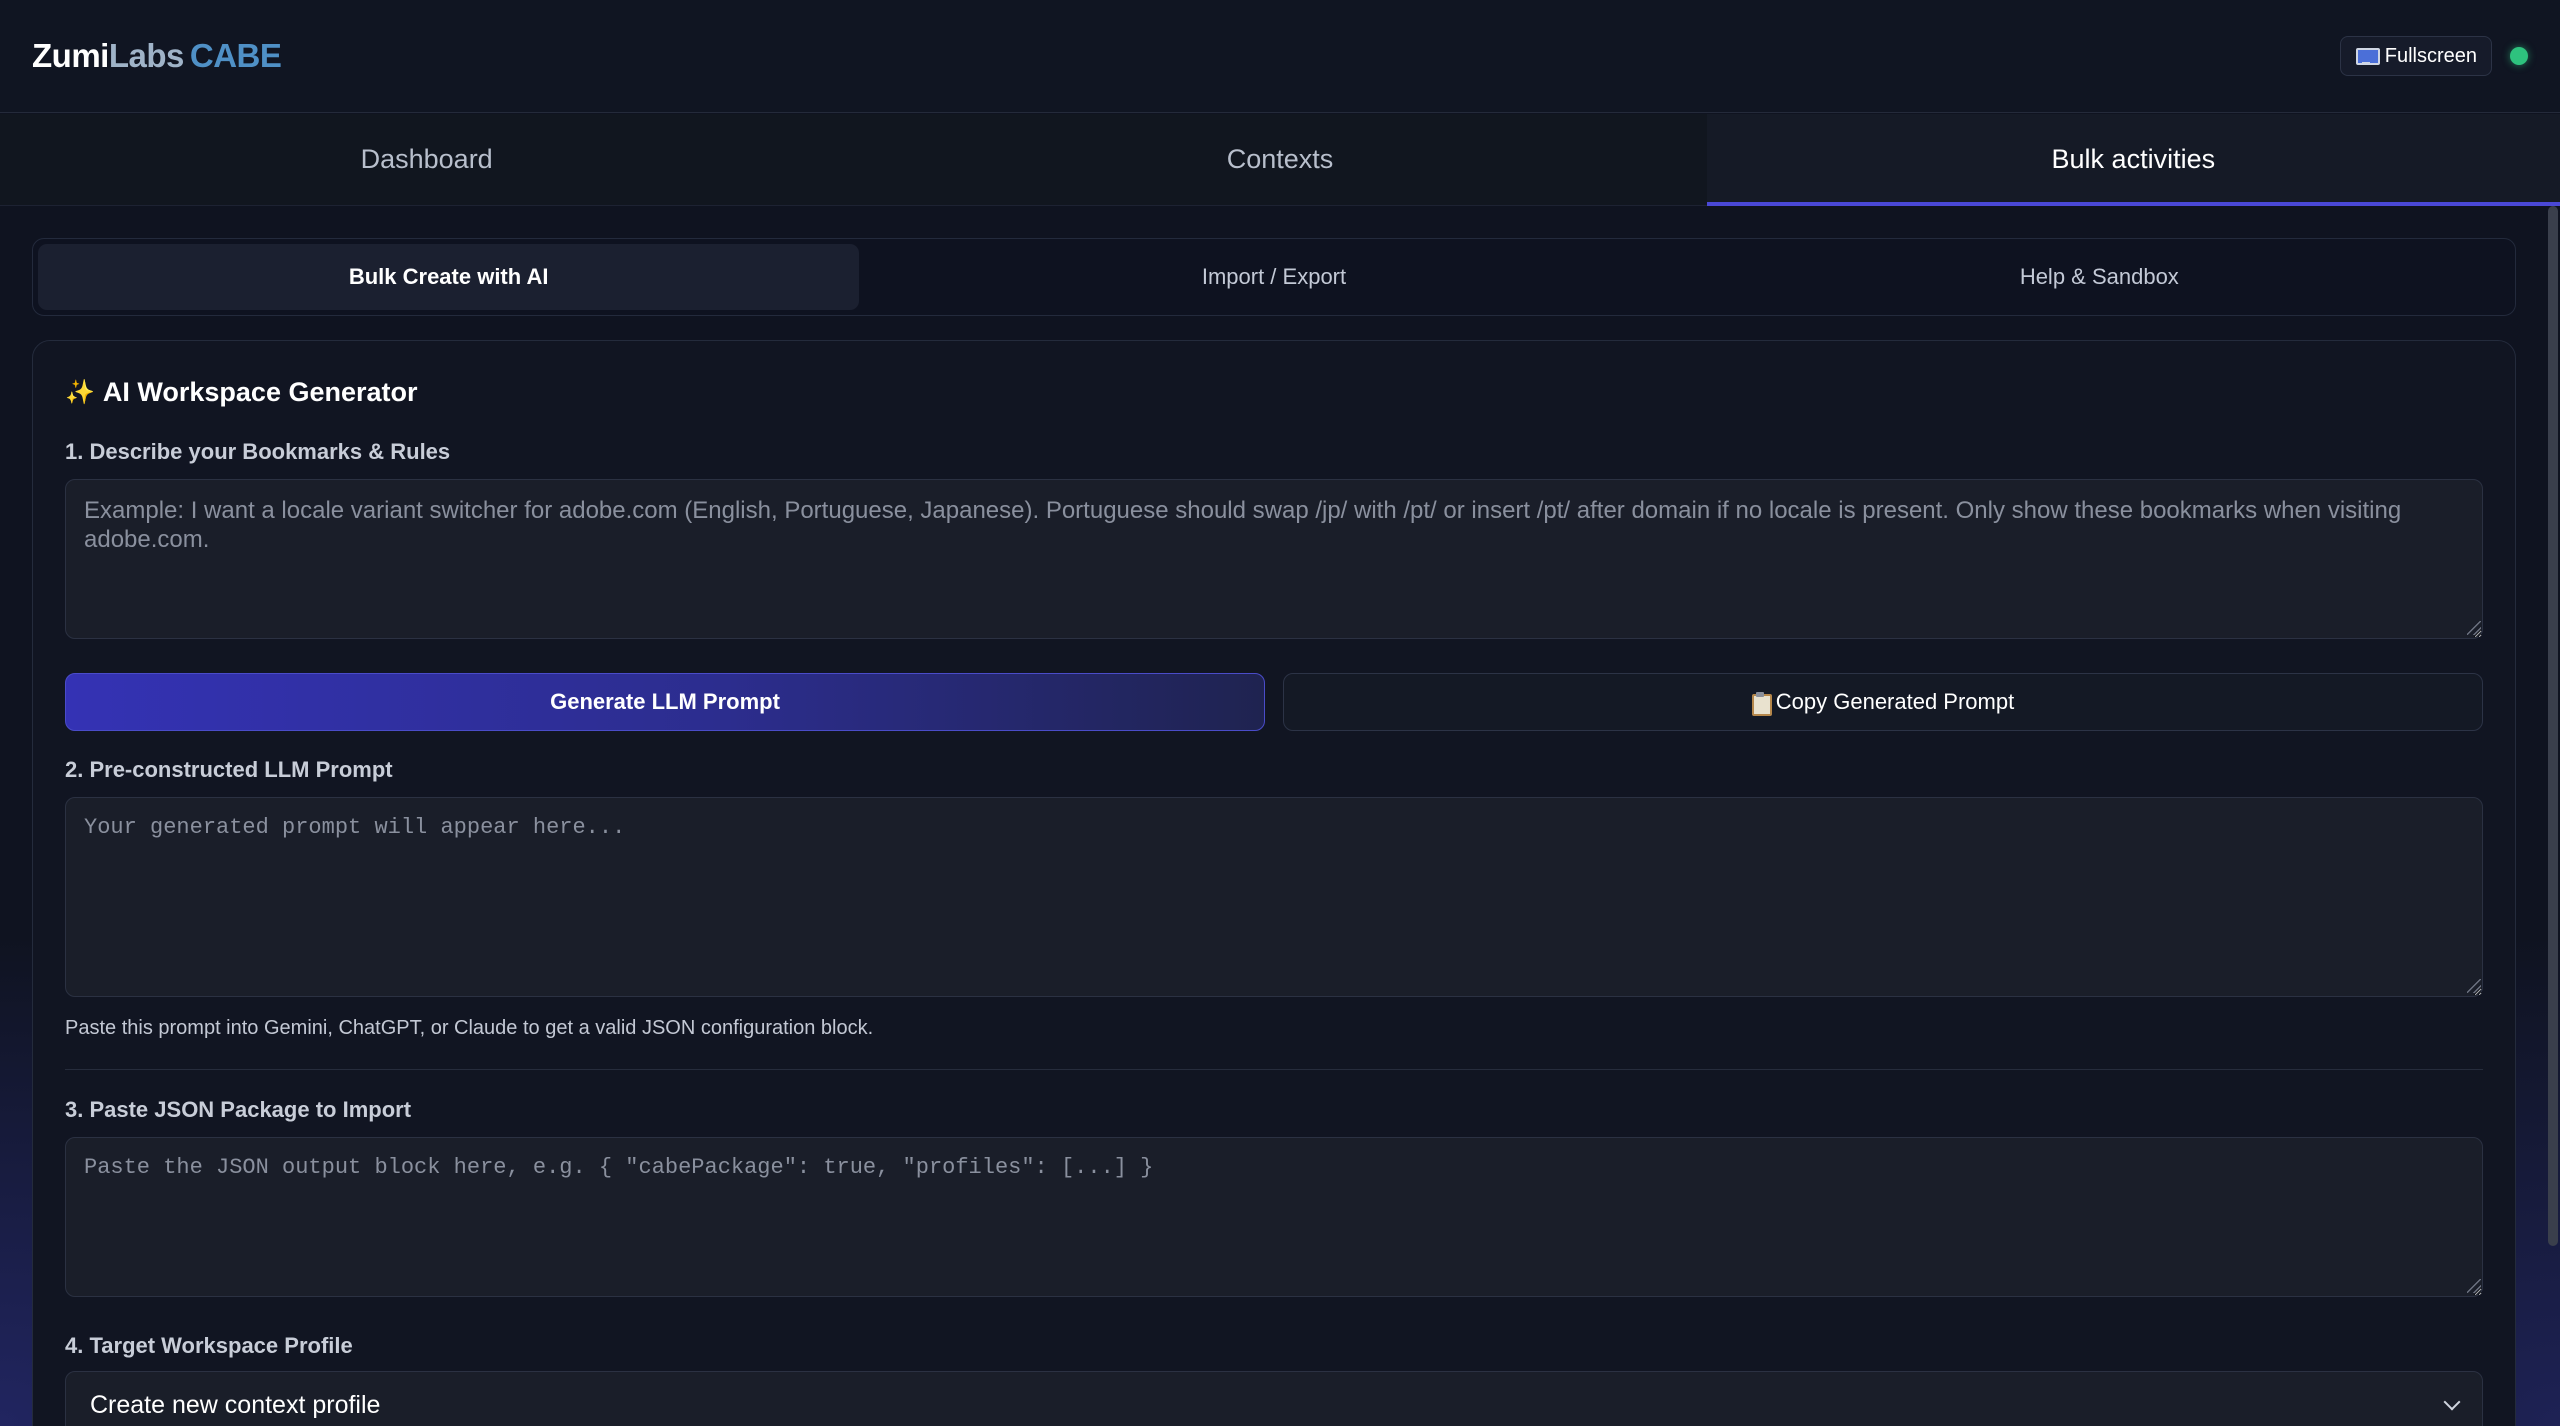 This screenshot has width=2560, height=1426. I want to click on step3-label: 3. Paste JSON Package to Import, so click(238, 1109).